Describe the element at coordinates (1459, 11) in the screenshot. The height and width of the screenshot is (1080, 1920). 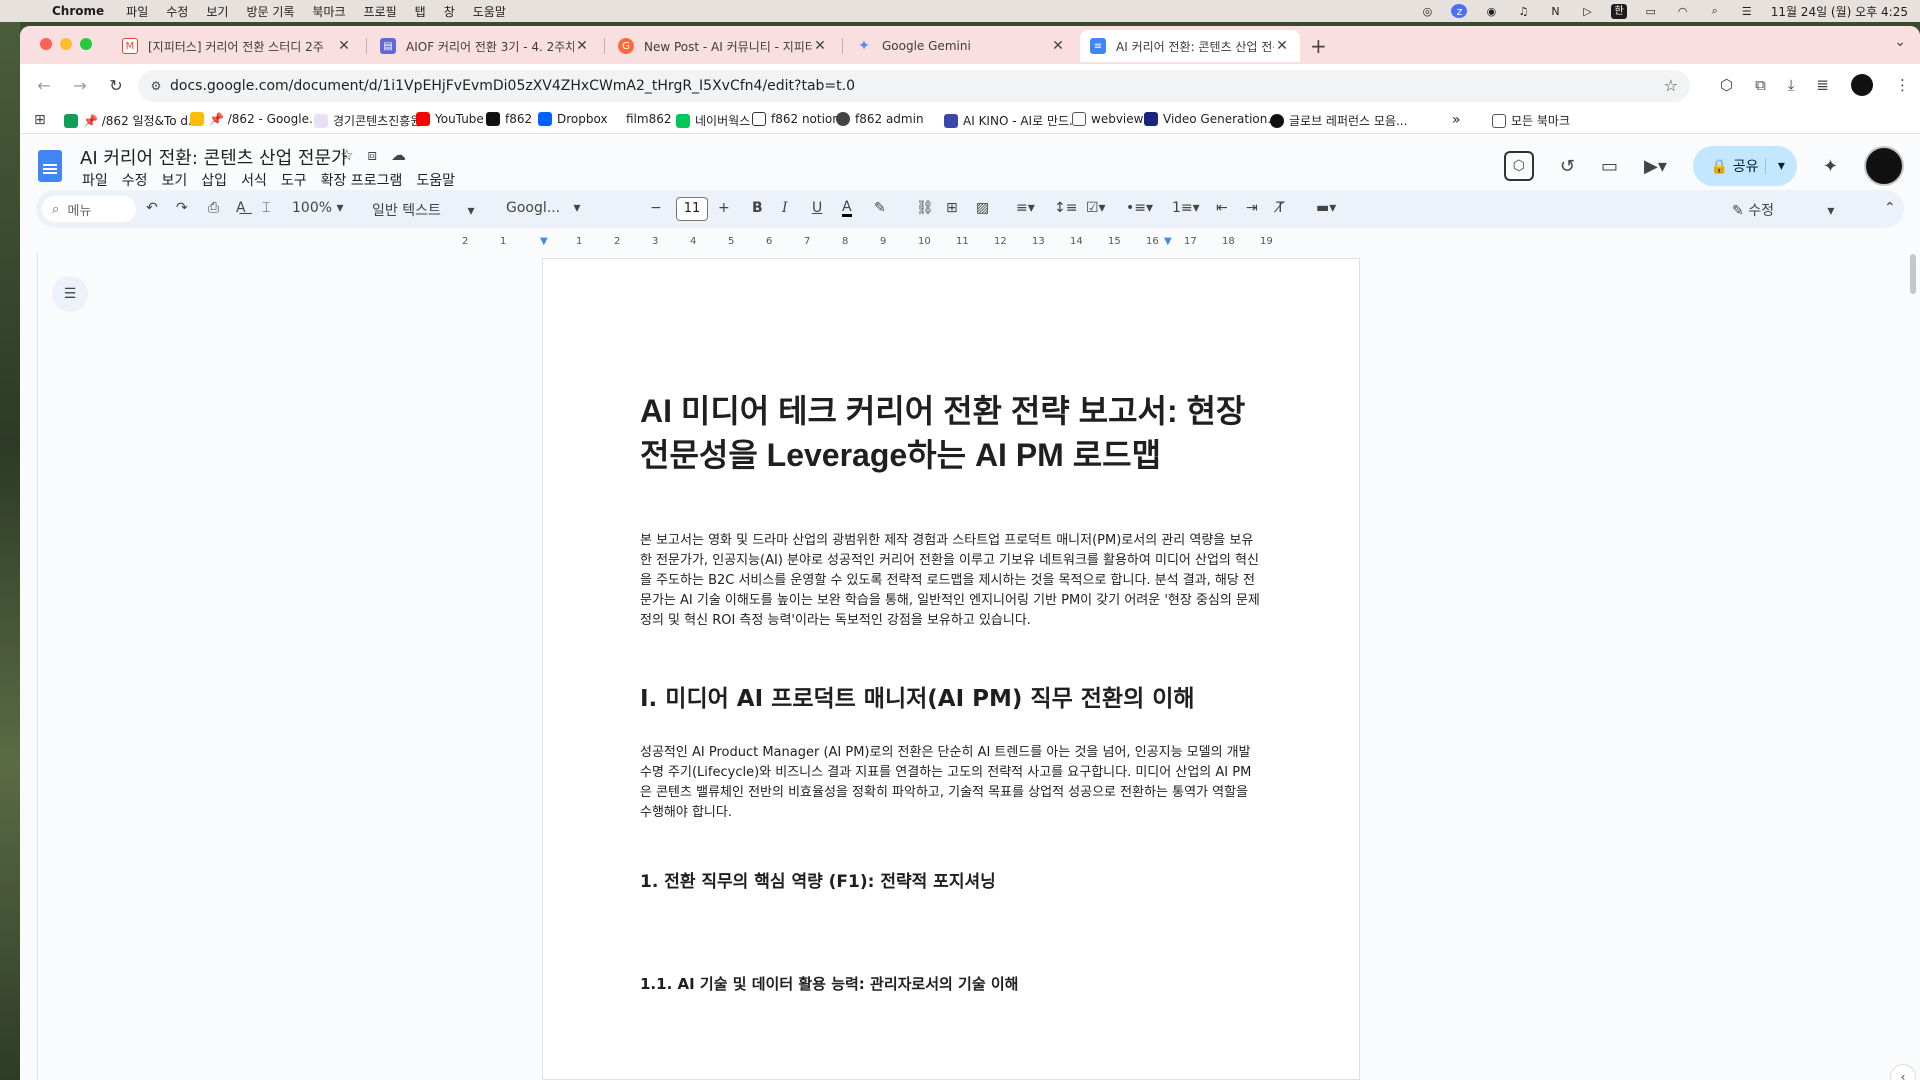
I see `zoom-icon: z` at that location.